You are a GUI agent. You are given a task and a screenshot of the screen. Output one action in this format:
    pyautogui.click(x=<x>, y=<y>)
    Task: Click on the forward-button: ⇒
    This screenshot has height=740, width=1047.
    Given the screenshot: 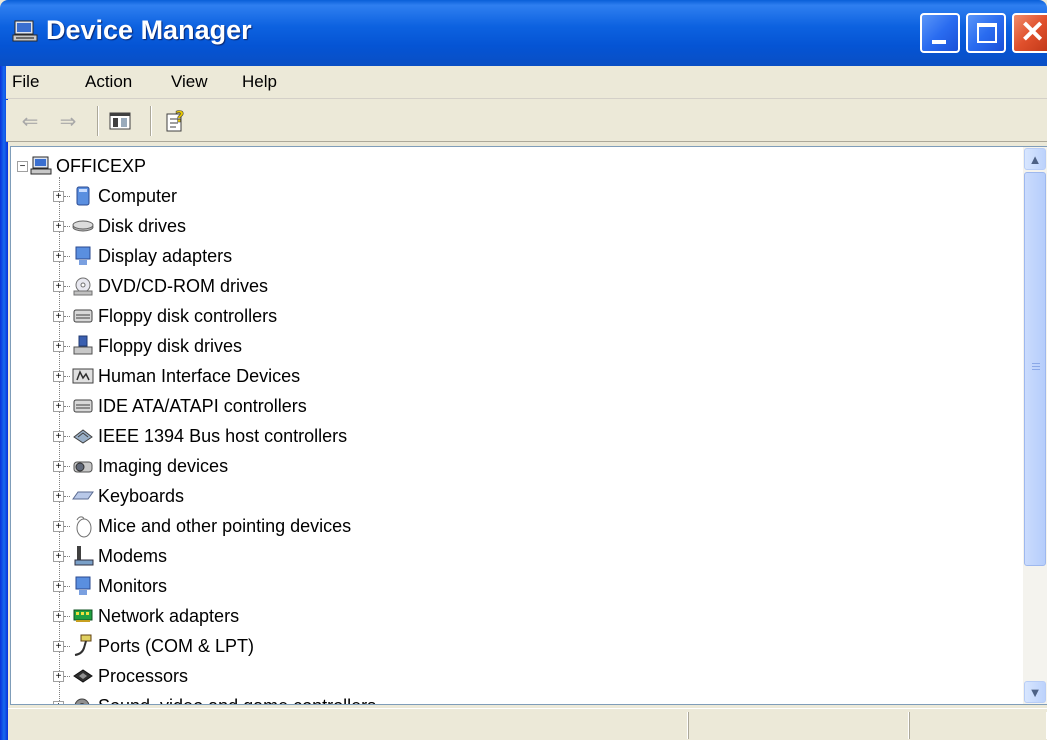 What is the action you would take?
    pyautogui.click(x=68, y=121)
    